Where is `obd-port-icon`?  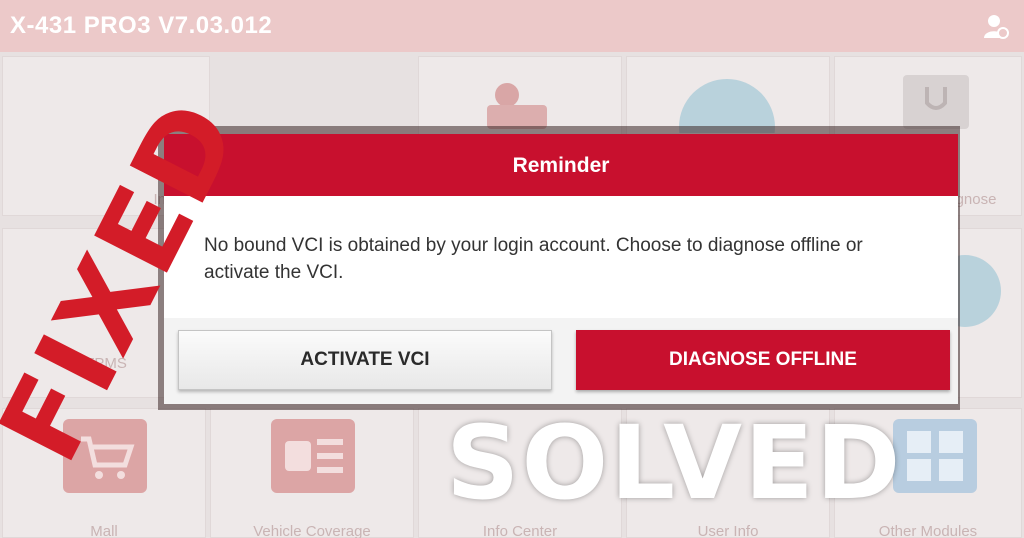 obd-port-icon is located at coordinates (936, 103).